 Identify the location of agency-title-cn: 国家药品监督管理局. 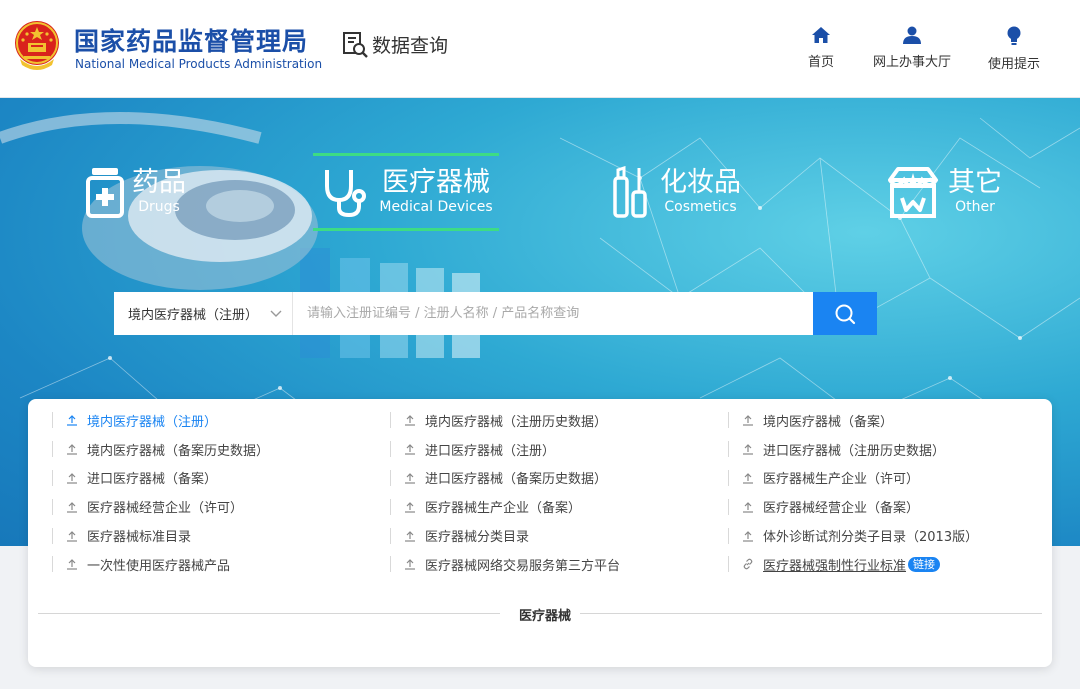
(191, 41).